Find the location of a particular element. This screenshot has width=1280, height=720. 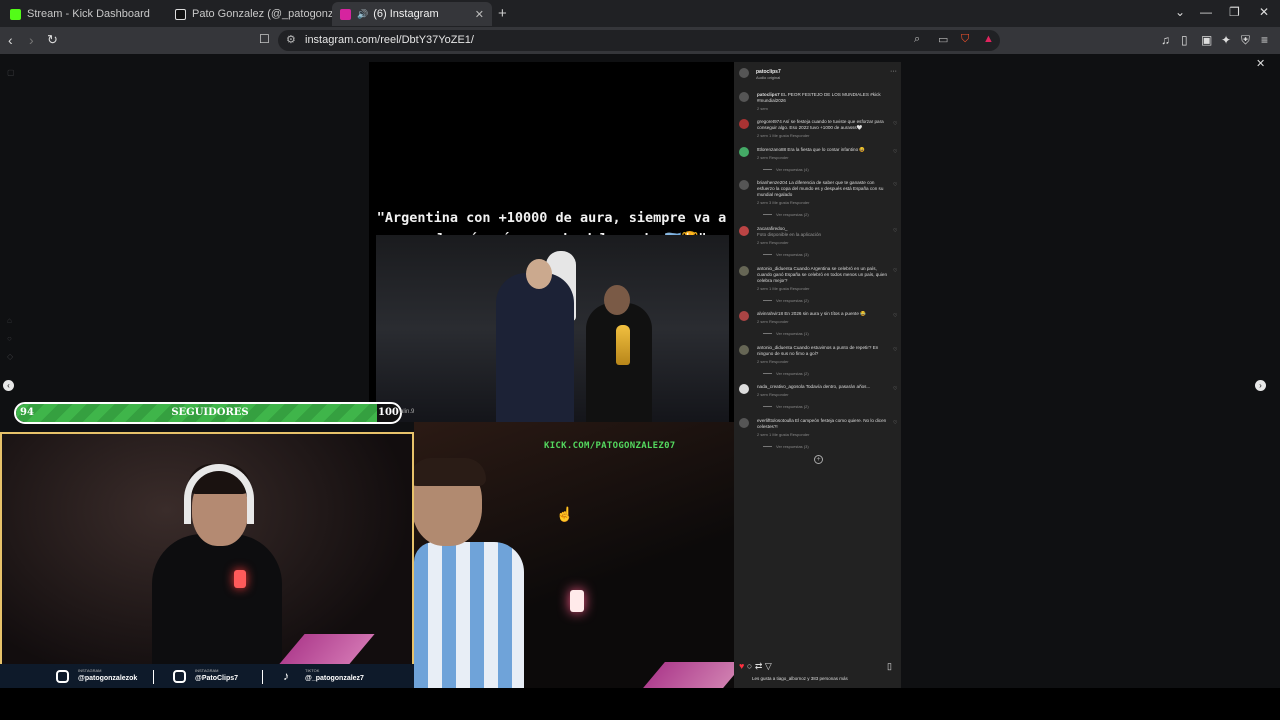

cast-icon: ▭ is located at coordinates (943, 39).